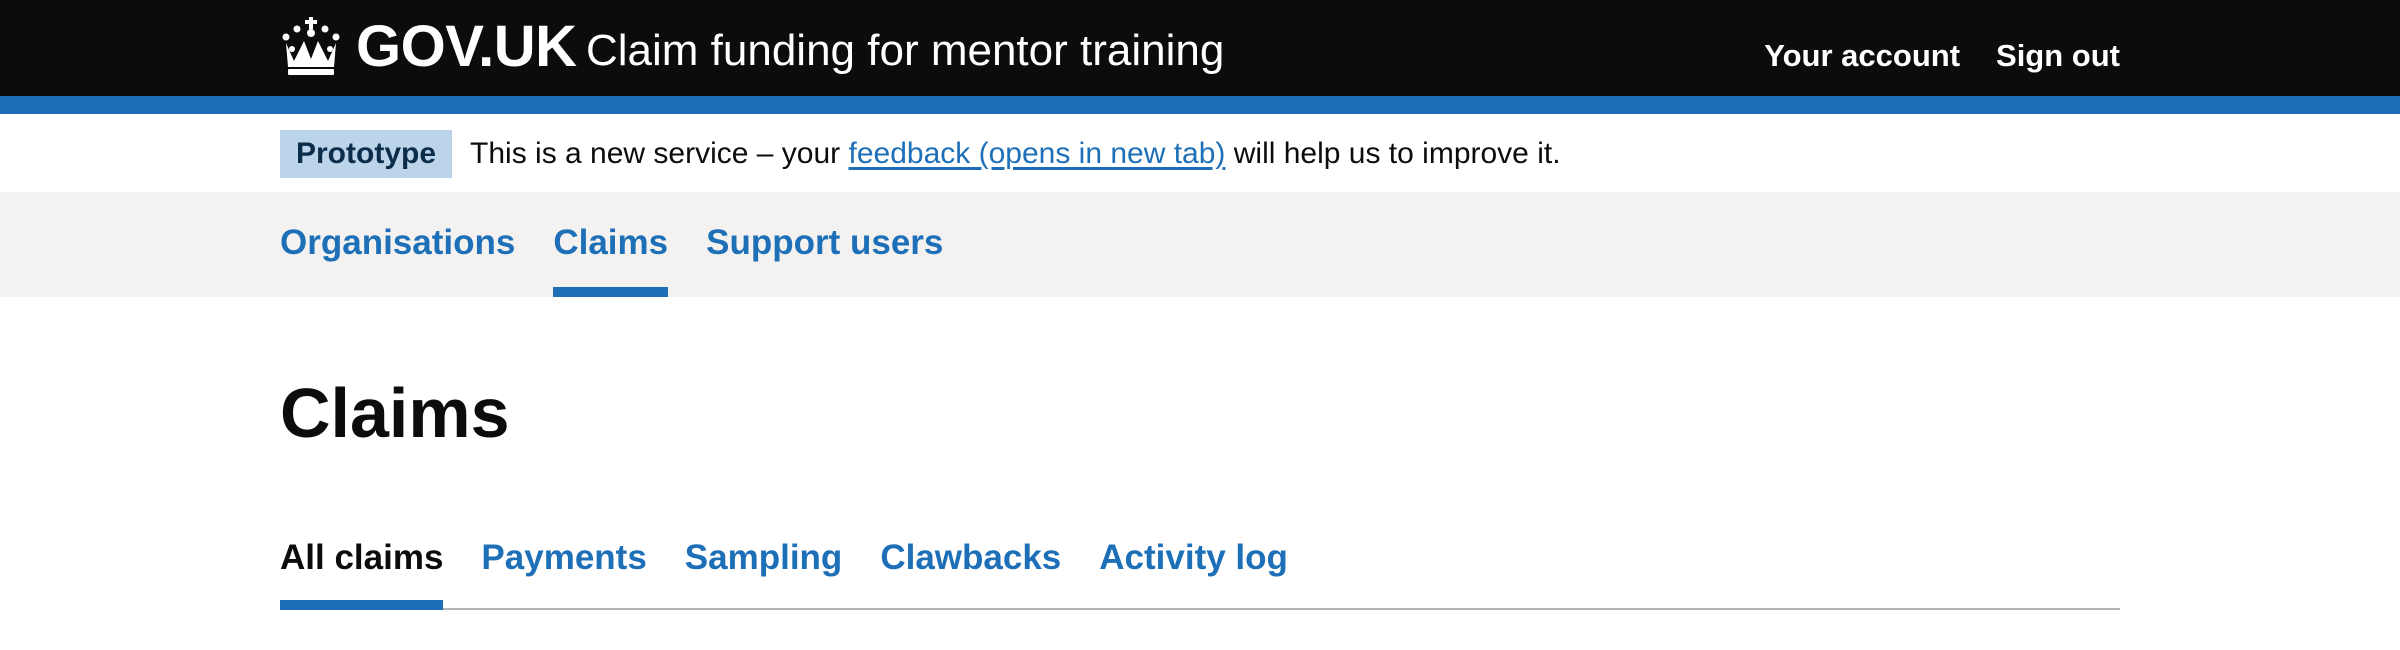 This screenshot has width=2400, height=650. Describe the element at coordinates (395, 413) in the screenshot. I see `page-title: Claims` at that location.